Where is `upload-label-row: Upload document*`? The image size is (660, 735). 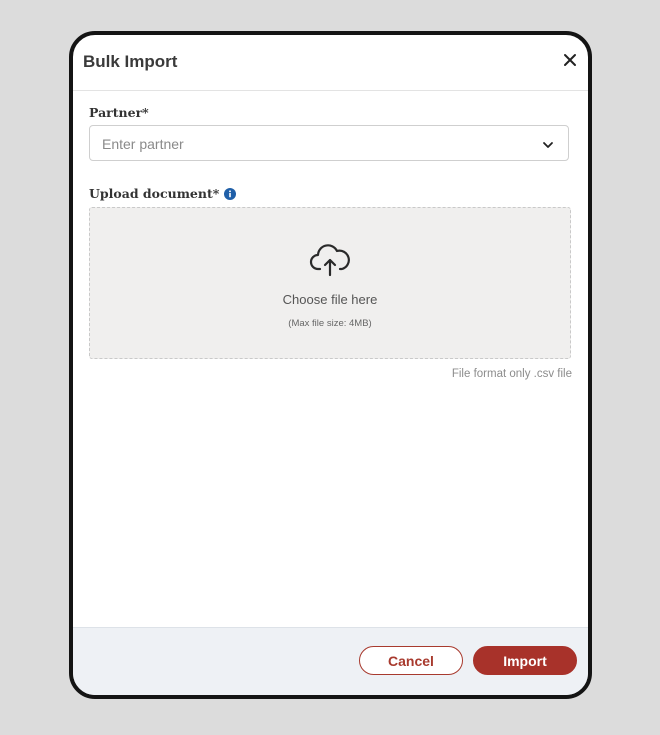 upload-label-row: Upload document* is located at coordinates (163, 193).